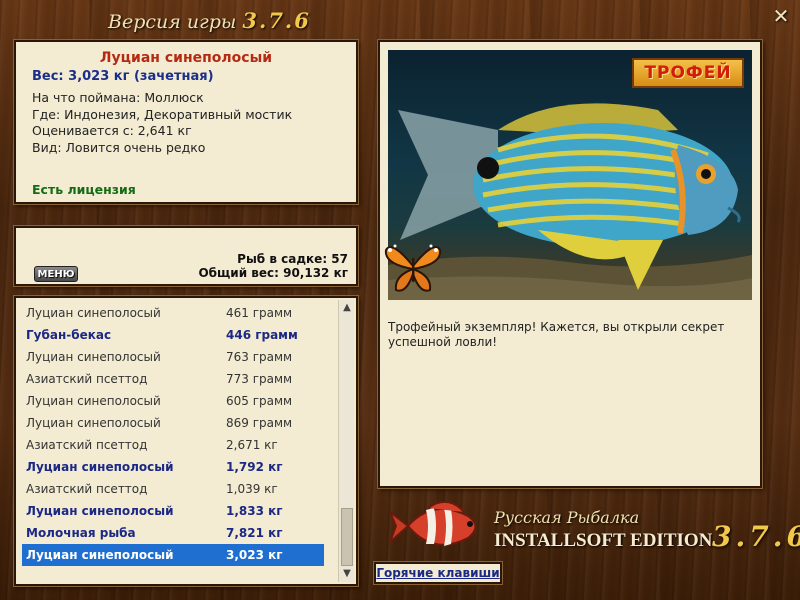 The width and height of the screenshot is (800, 600). I want to click on catch-row: Луциан синеполосый 869 грамм, so click(173, 423).